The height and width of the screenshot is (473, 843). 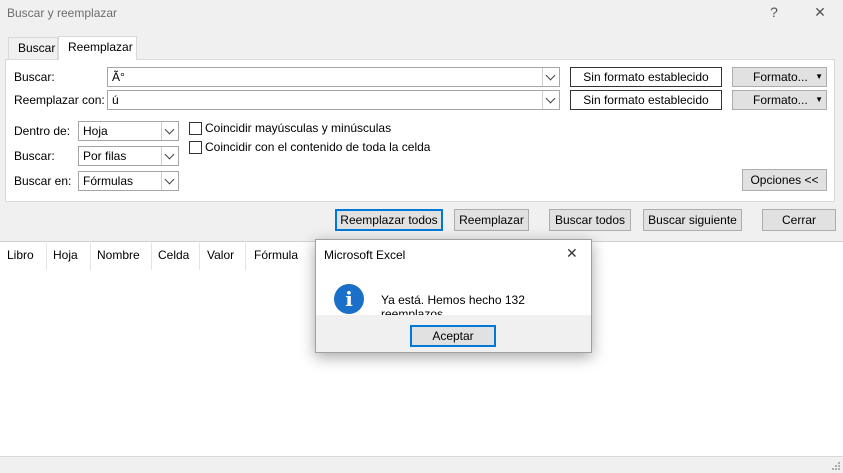 What do you see at coordinates (276, 255) in the screenshot?
I see `column-header-formula: Fórmula` at bounding box center [276, 255].